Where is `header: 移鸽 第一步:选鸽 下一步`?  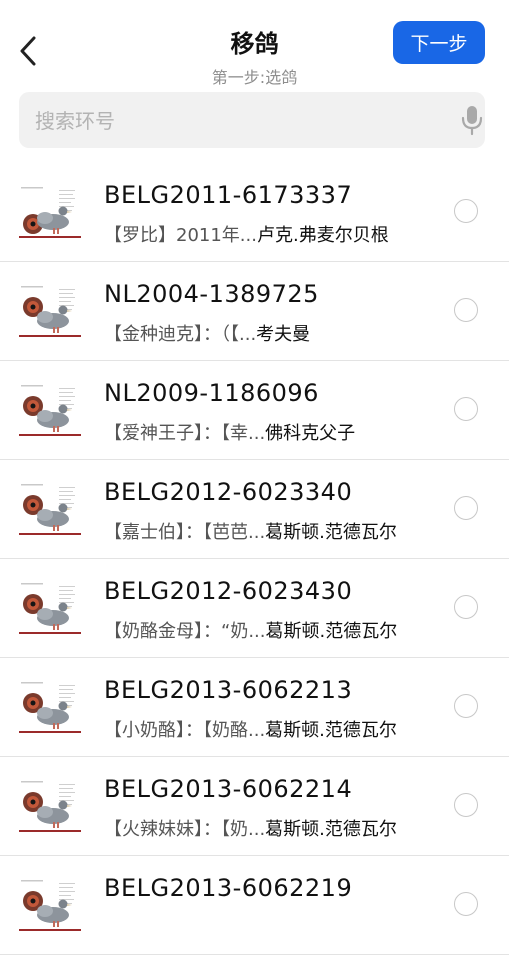
header: 移鸽 第一步:选鸽 下一步 is located at coordinates (254, 45).